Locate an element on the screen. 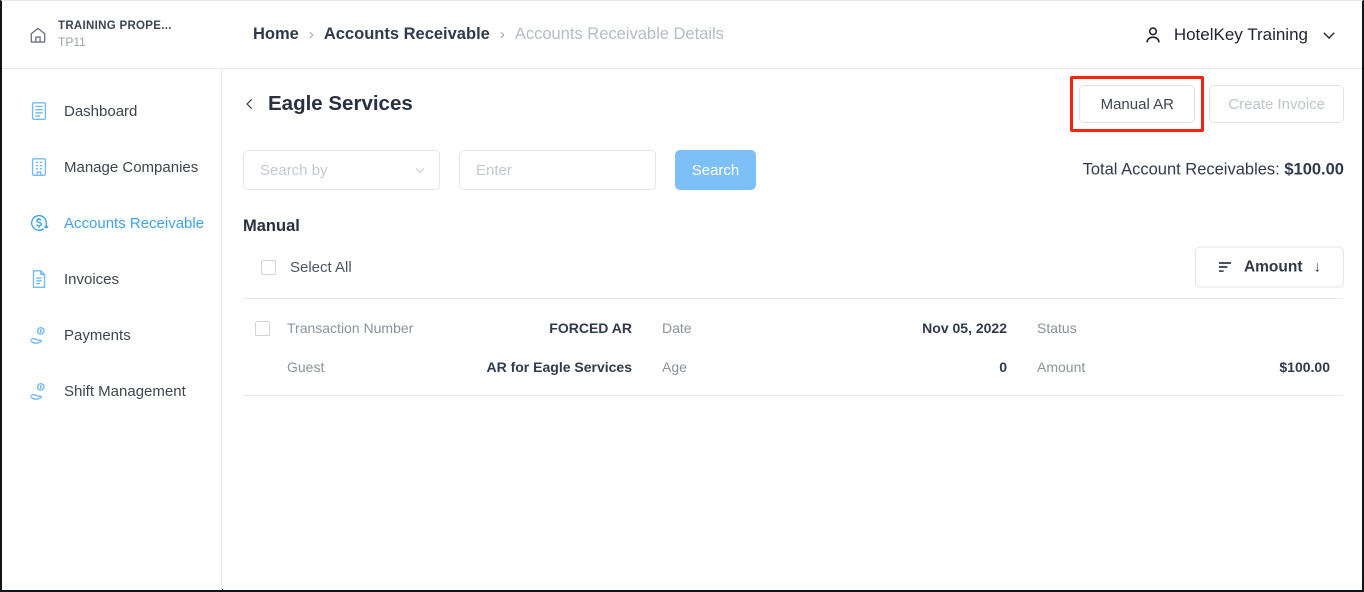  home-icon is located at coordinates (38, 35).